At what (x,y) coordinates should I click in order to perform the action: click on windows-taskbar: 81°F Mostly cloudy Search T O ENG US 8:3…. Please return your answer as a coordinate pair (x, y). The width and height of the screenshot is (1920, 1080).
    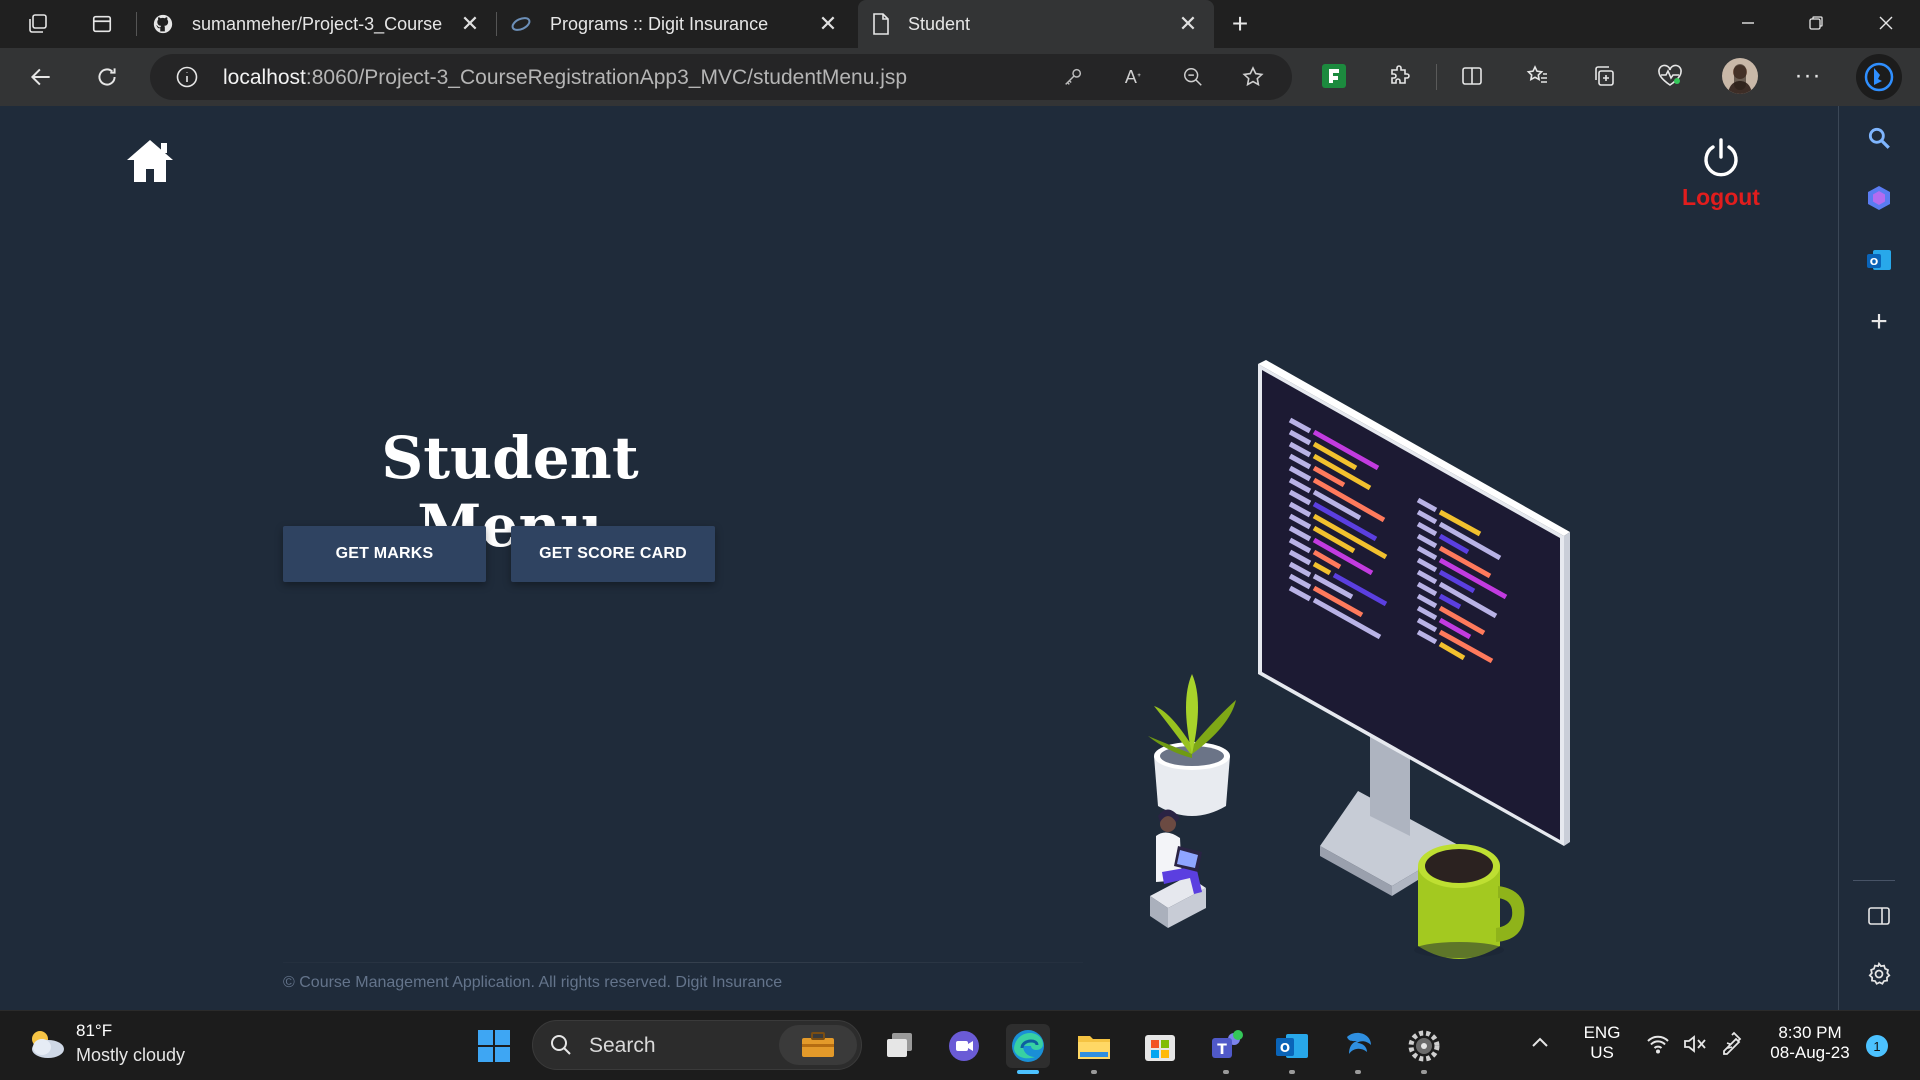
    Looking at the image, I should click on (960, 1045).